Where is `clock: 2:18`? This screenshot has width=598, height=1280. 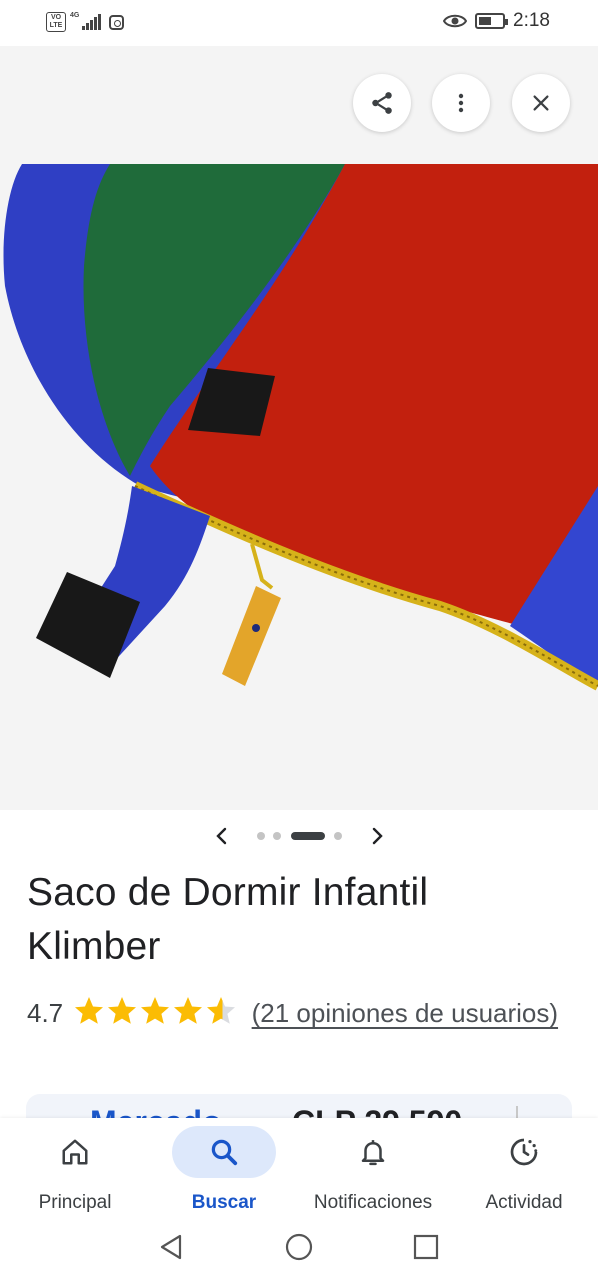 clock: 2:18 is located at coordinates (531, 20).